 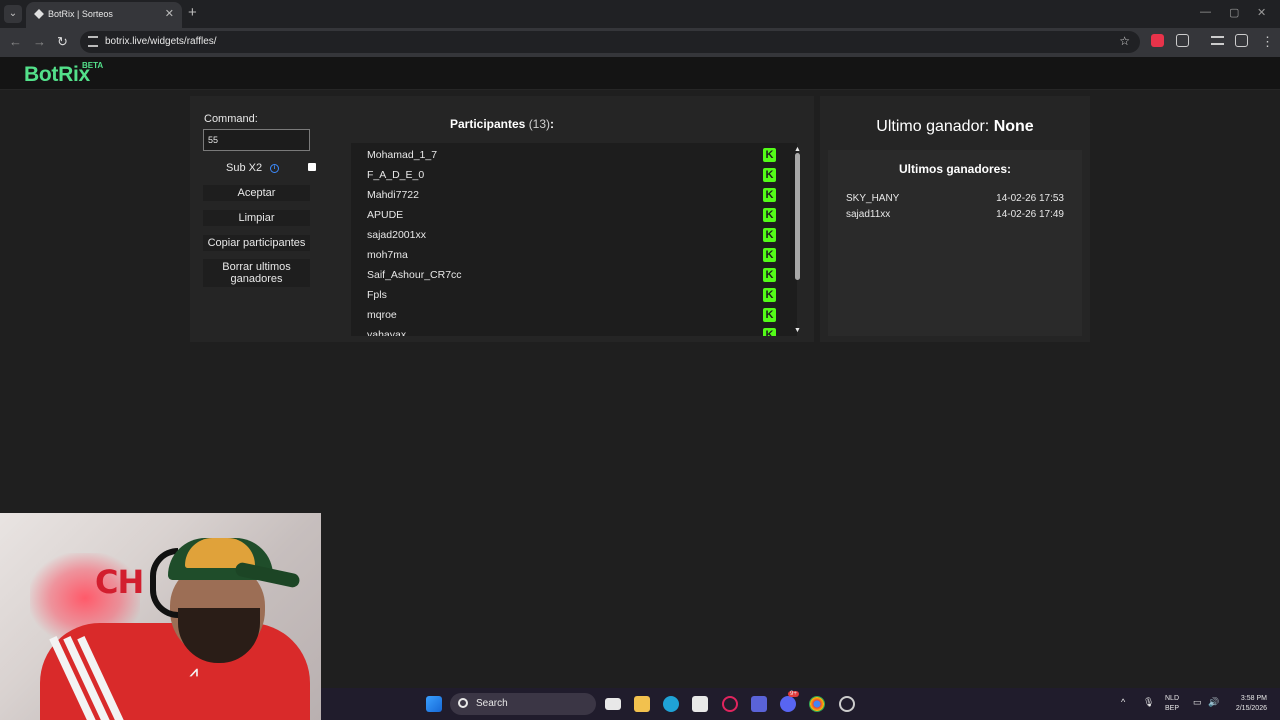 What do you see at coordinates (1213, 702) in the screenshot?
I see `volume-icon: 🔊` at bounding box center [1213, 702].